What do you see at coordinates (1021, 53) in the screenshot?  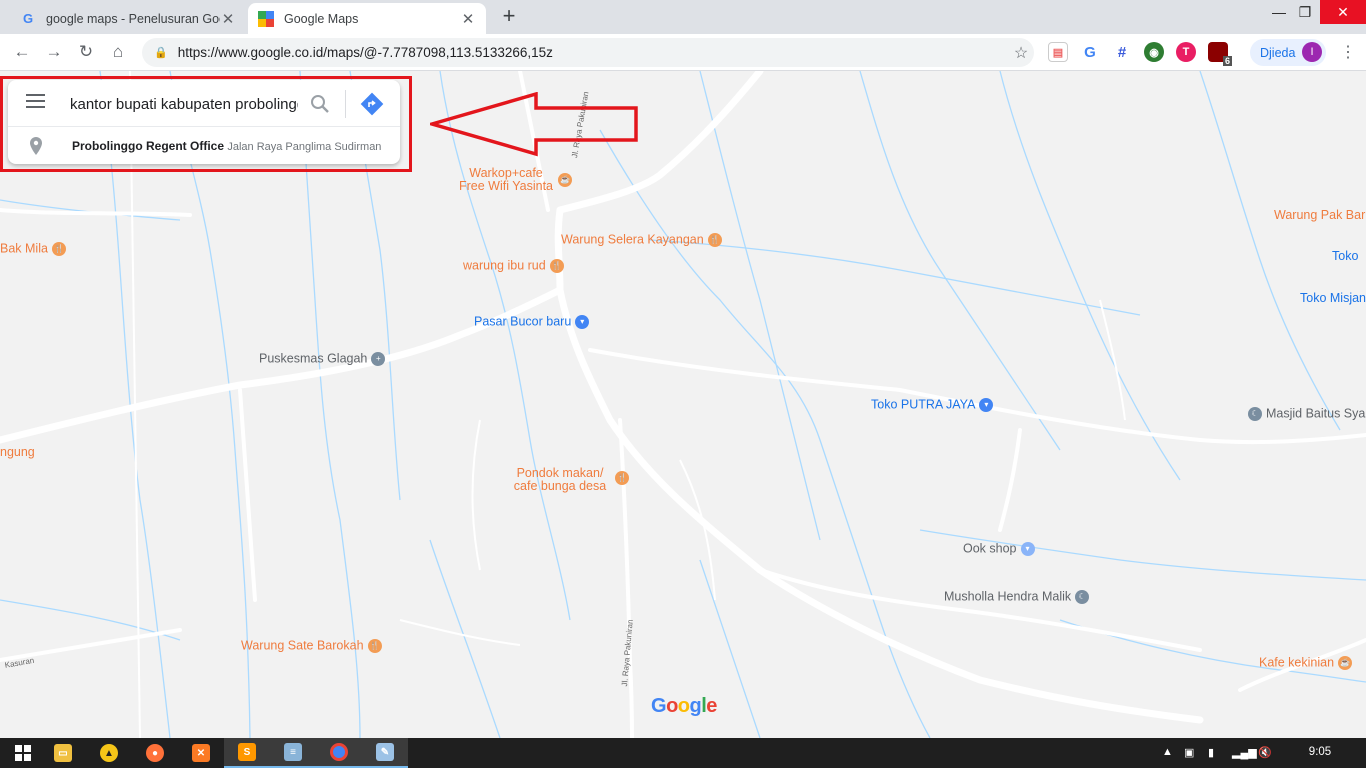 I see `bookmark-star-icon: ☆` at bounding box center [1021, 53].